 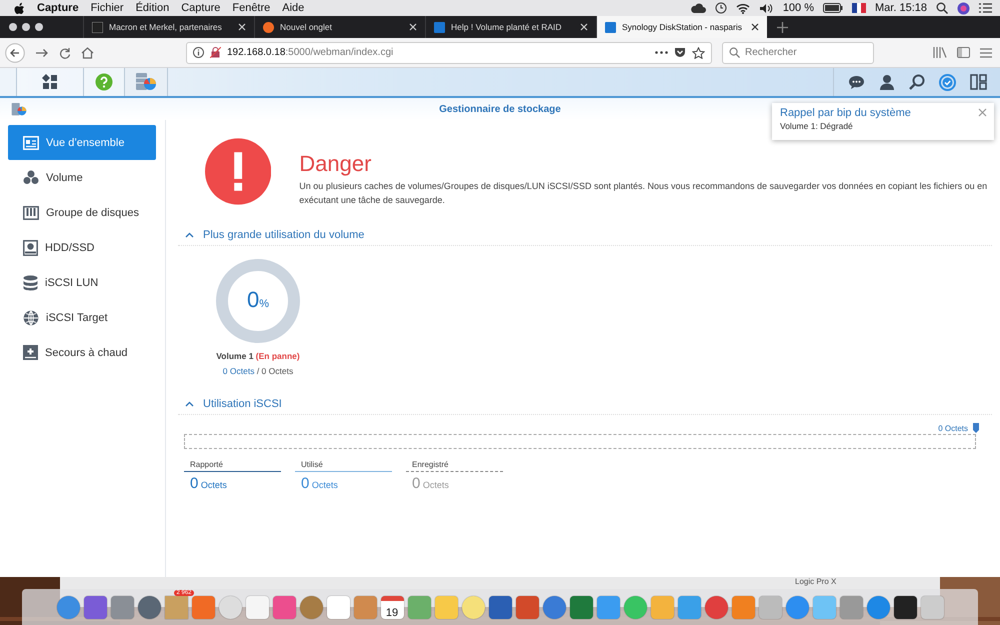 I want to click on sidebar-item: Secours à chaud, so click(x=82, y=352).